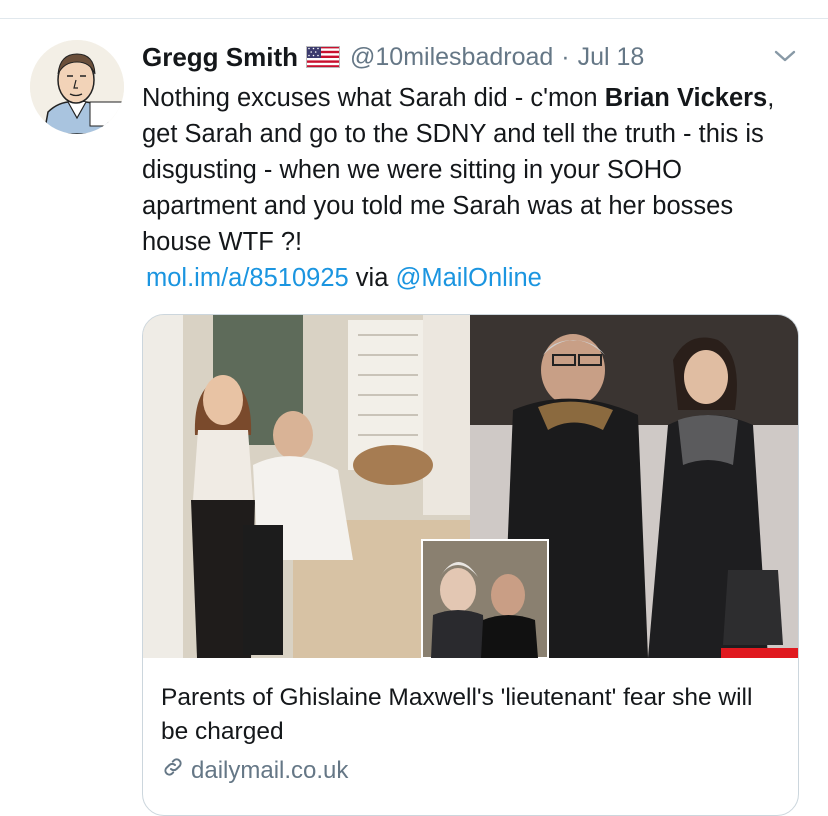 This screenshot has height=816, width=828. Describe the element at coordinates (220, 57) in the screenshot. I see `author-name: Gregg Smith` at that location.